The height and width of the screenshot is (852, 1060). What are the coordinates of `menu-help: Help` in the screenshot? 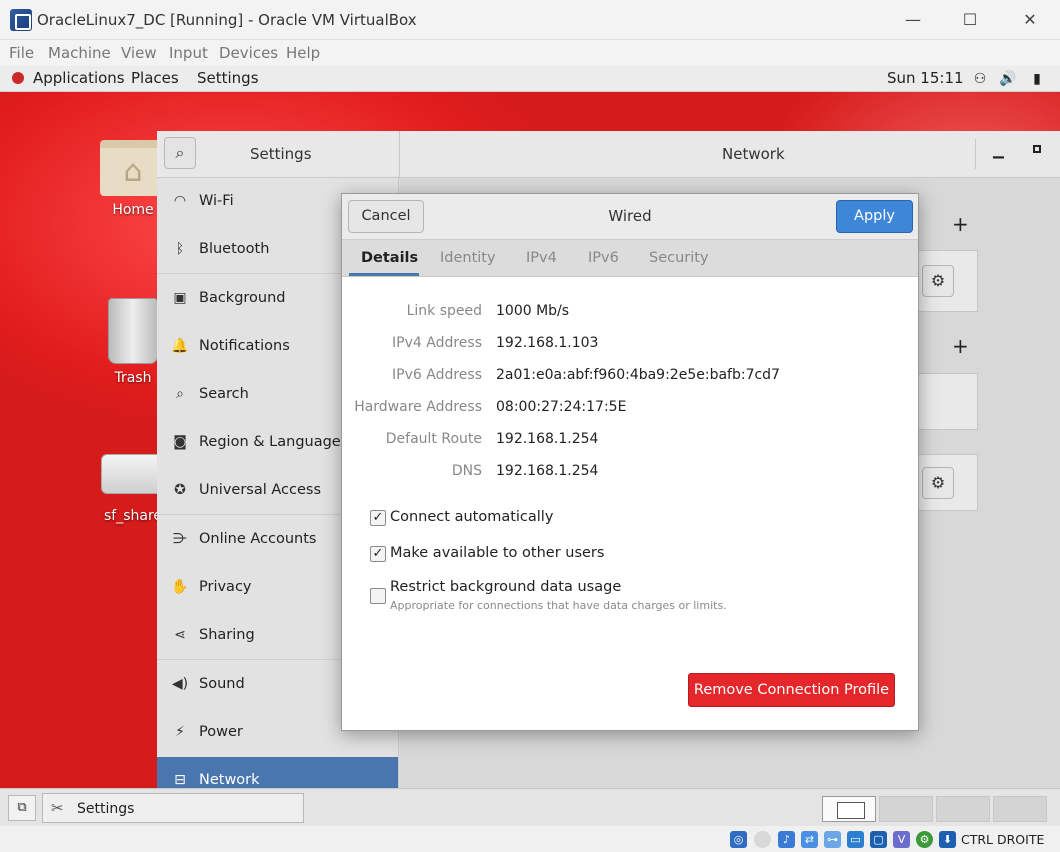 It's located at (303, 53).